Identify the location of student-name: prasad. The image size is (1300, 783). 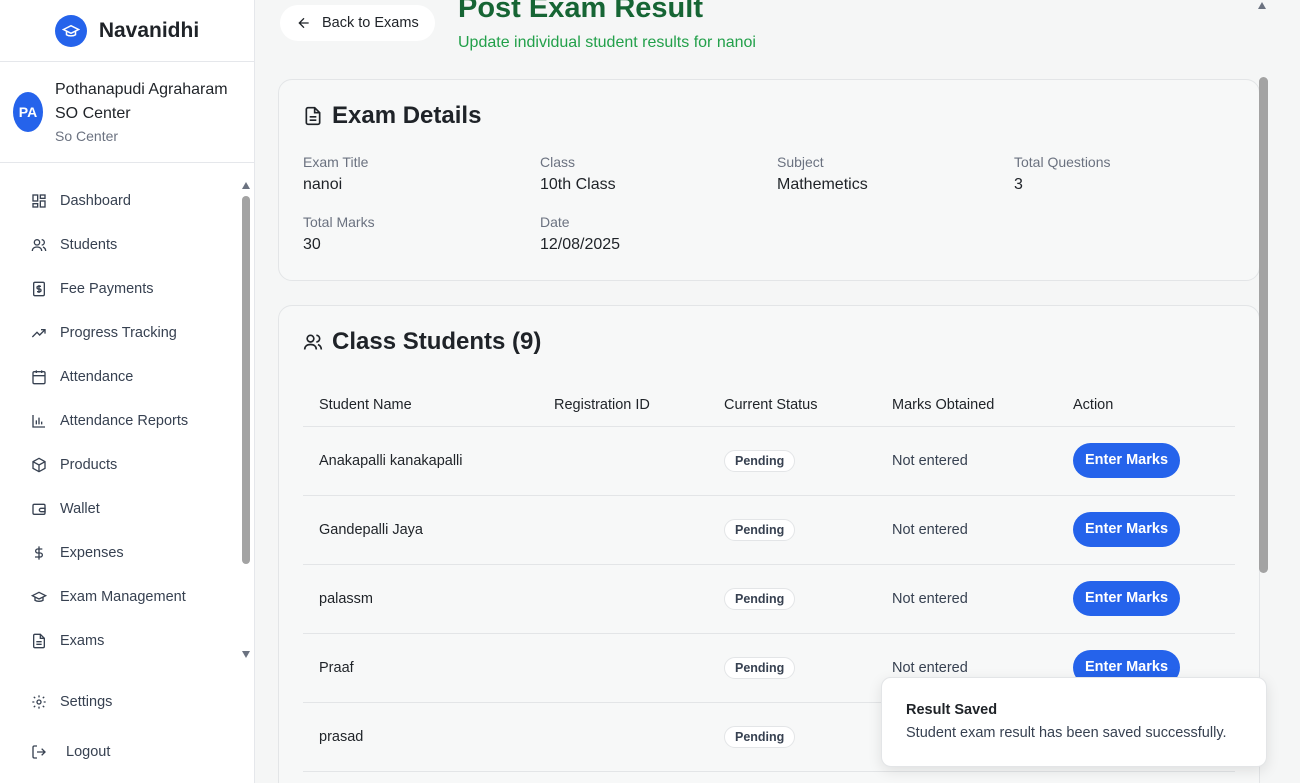
(420, 737).